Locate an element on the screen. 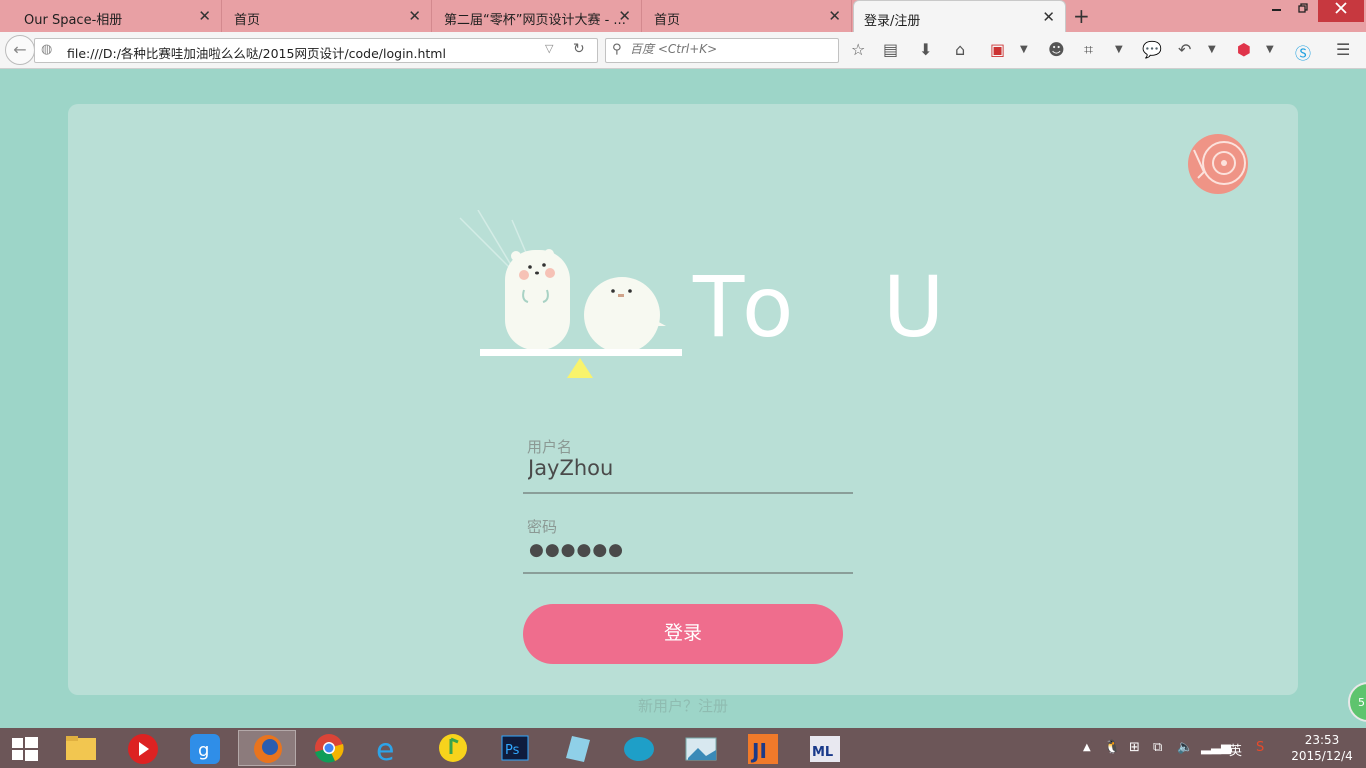 This screenshot has width=1366, height=768. crop-dropdown-icon: ▼ is located at coordinates (1119, 49).